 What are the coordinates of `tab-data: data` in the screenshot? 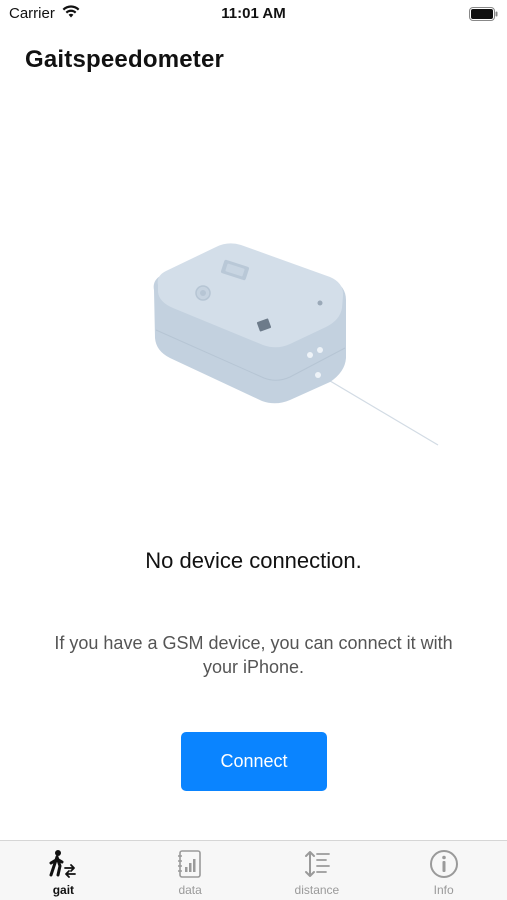 It's located at (190, 870).